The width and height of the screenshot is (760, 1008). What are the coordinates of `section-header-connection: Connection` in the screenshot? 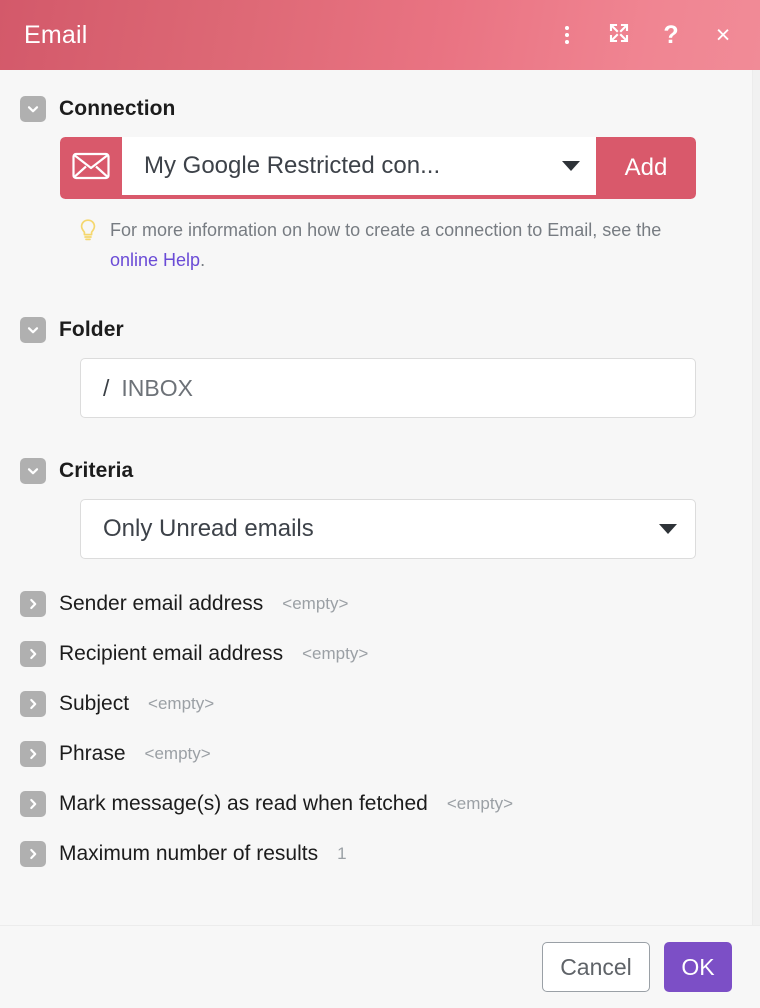 It's located at (372, 109).